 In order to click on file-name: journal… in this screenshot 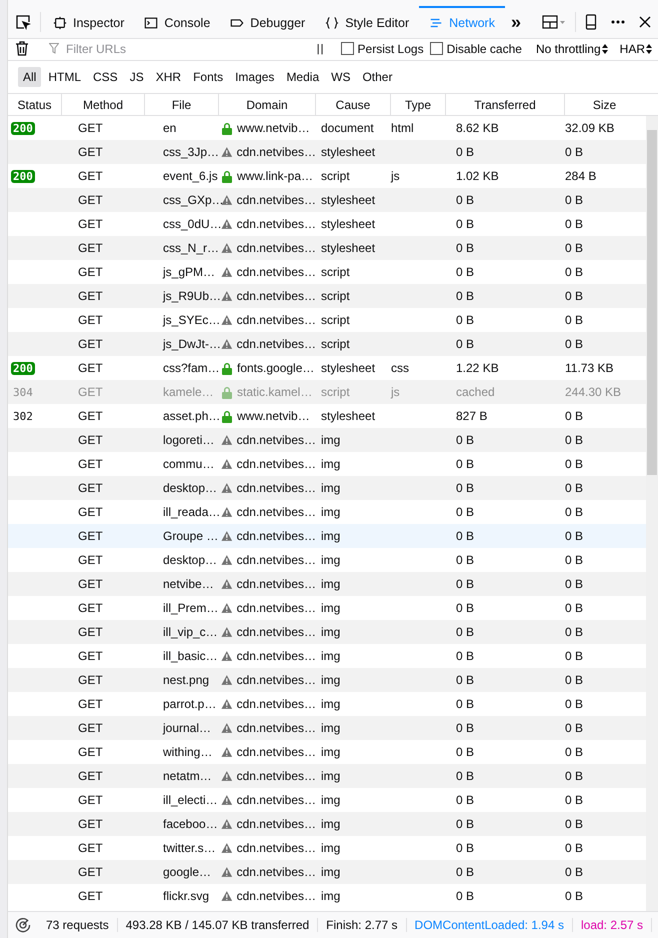, I will do `click(187, 728)`.